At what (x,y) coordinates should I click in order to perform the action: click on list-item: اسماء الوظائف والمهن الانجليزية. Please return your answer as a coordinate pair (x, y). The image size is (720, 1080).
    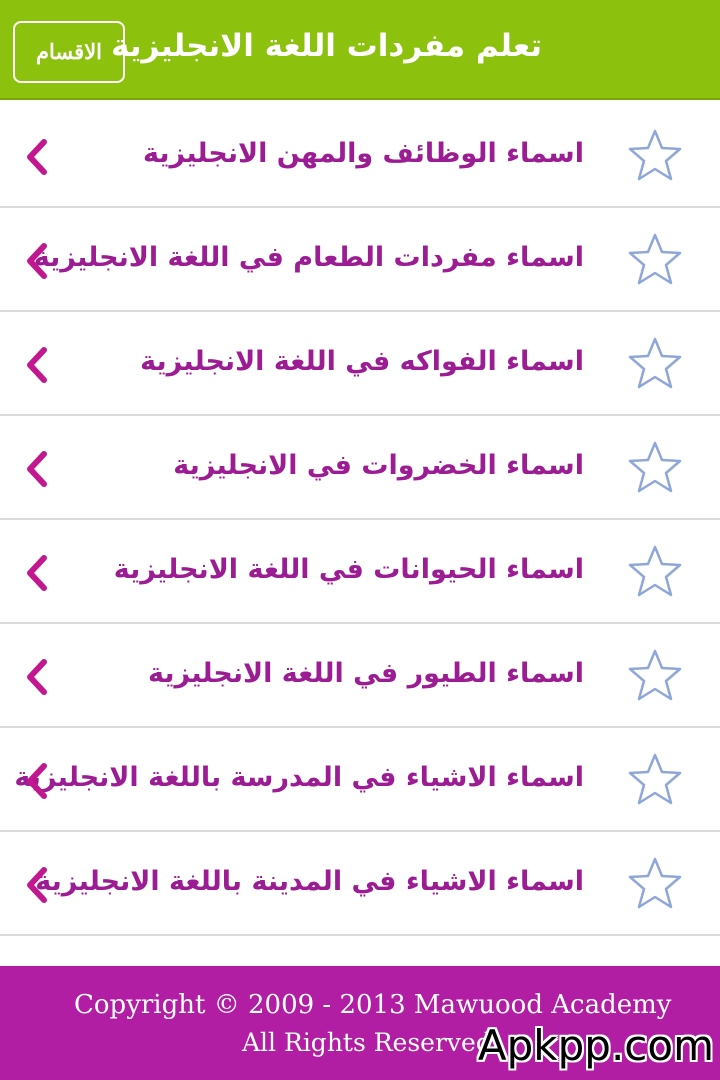
    Looking at the image, I should click on (360, 156).